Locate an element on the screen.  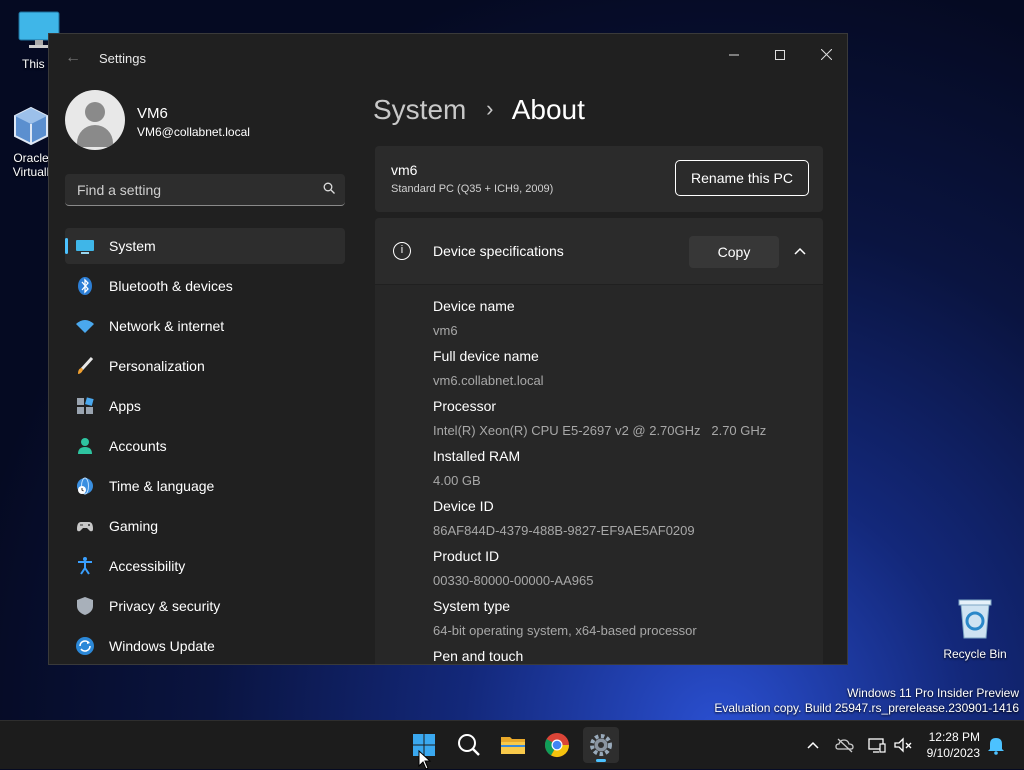
maximize-icon is located at coordinates (780, 55).